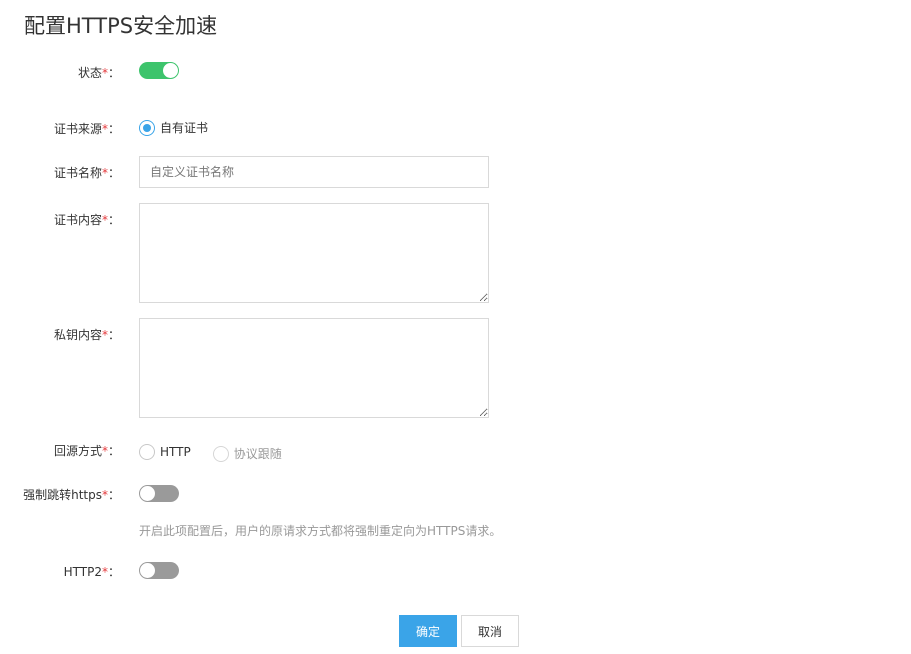  What do you see at coordinates (71, 495) in the screenshot?
I see `force-https-label: 强制跳转https*：` at bounding box center [71, 495].